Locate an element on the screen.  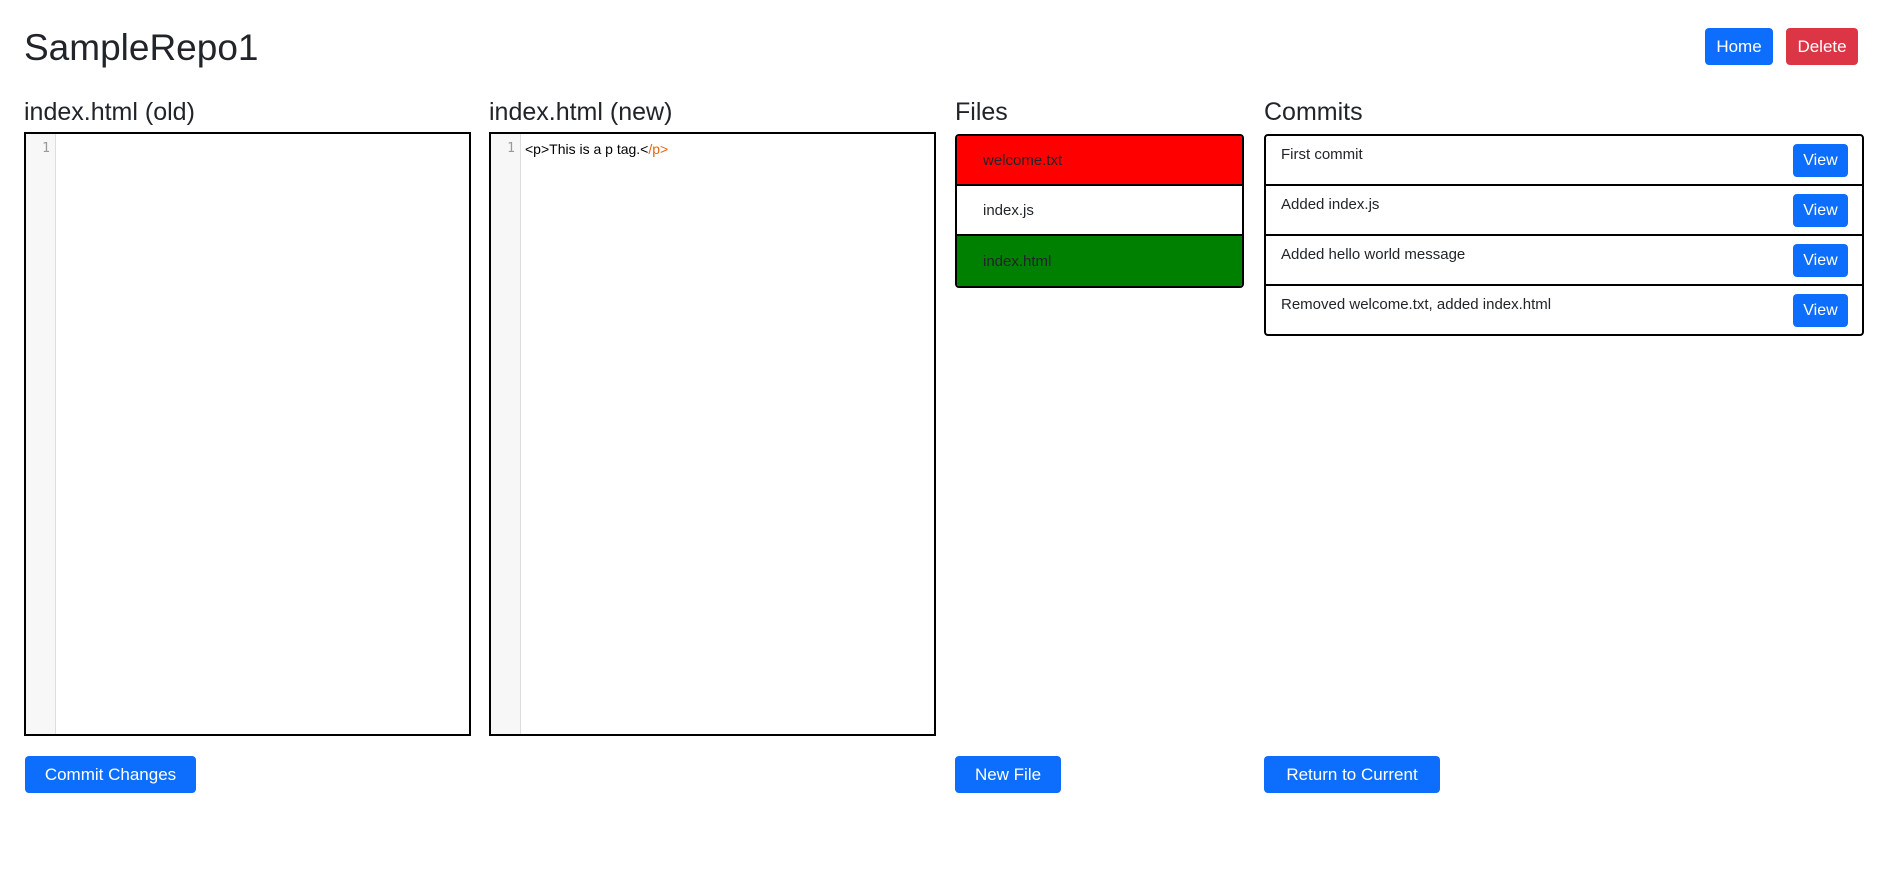
commit-changes-button: Commit Changes is located at coordinates (110, 774).